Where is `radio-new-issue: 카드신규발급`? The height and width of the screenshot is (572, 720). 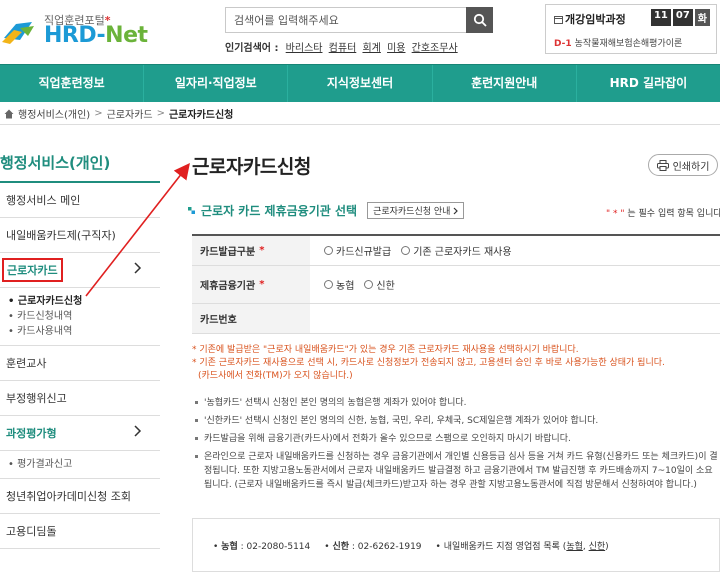 radio-new-issue: 카드신규발급 is located at coordinates (357, 250).